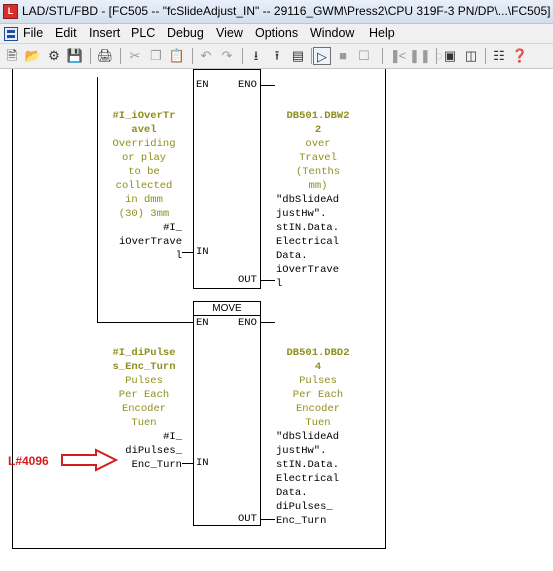 The image size is (553, 571). What do you see at coordinates (385, 309) in the screenshot?
I see `right-border` at bounding box center [385, 309].